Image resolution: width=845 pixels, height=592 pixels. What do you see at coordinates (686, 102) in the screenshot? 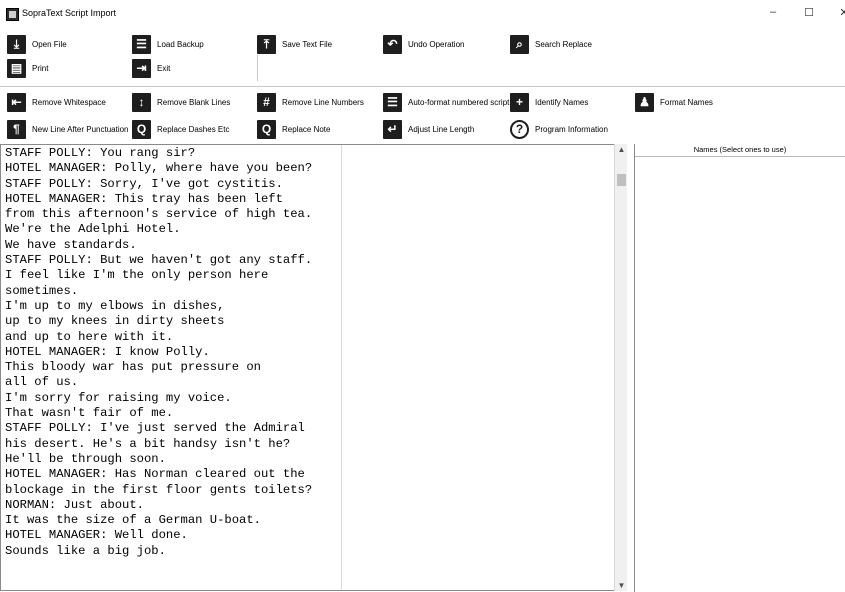
I see `button-label: Format Names` at bounding box center [686, 102].